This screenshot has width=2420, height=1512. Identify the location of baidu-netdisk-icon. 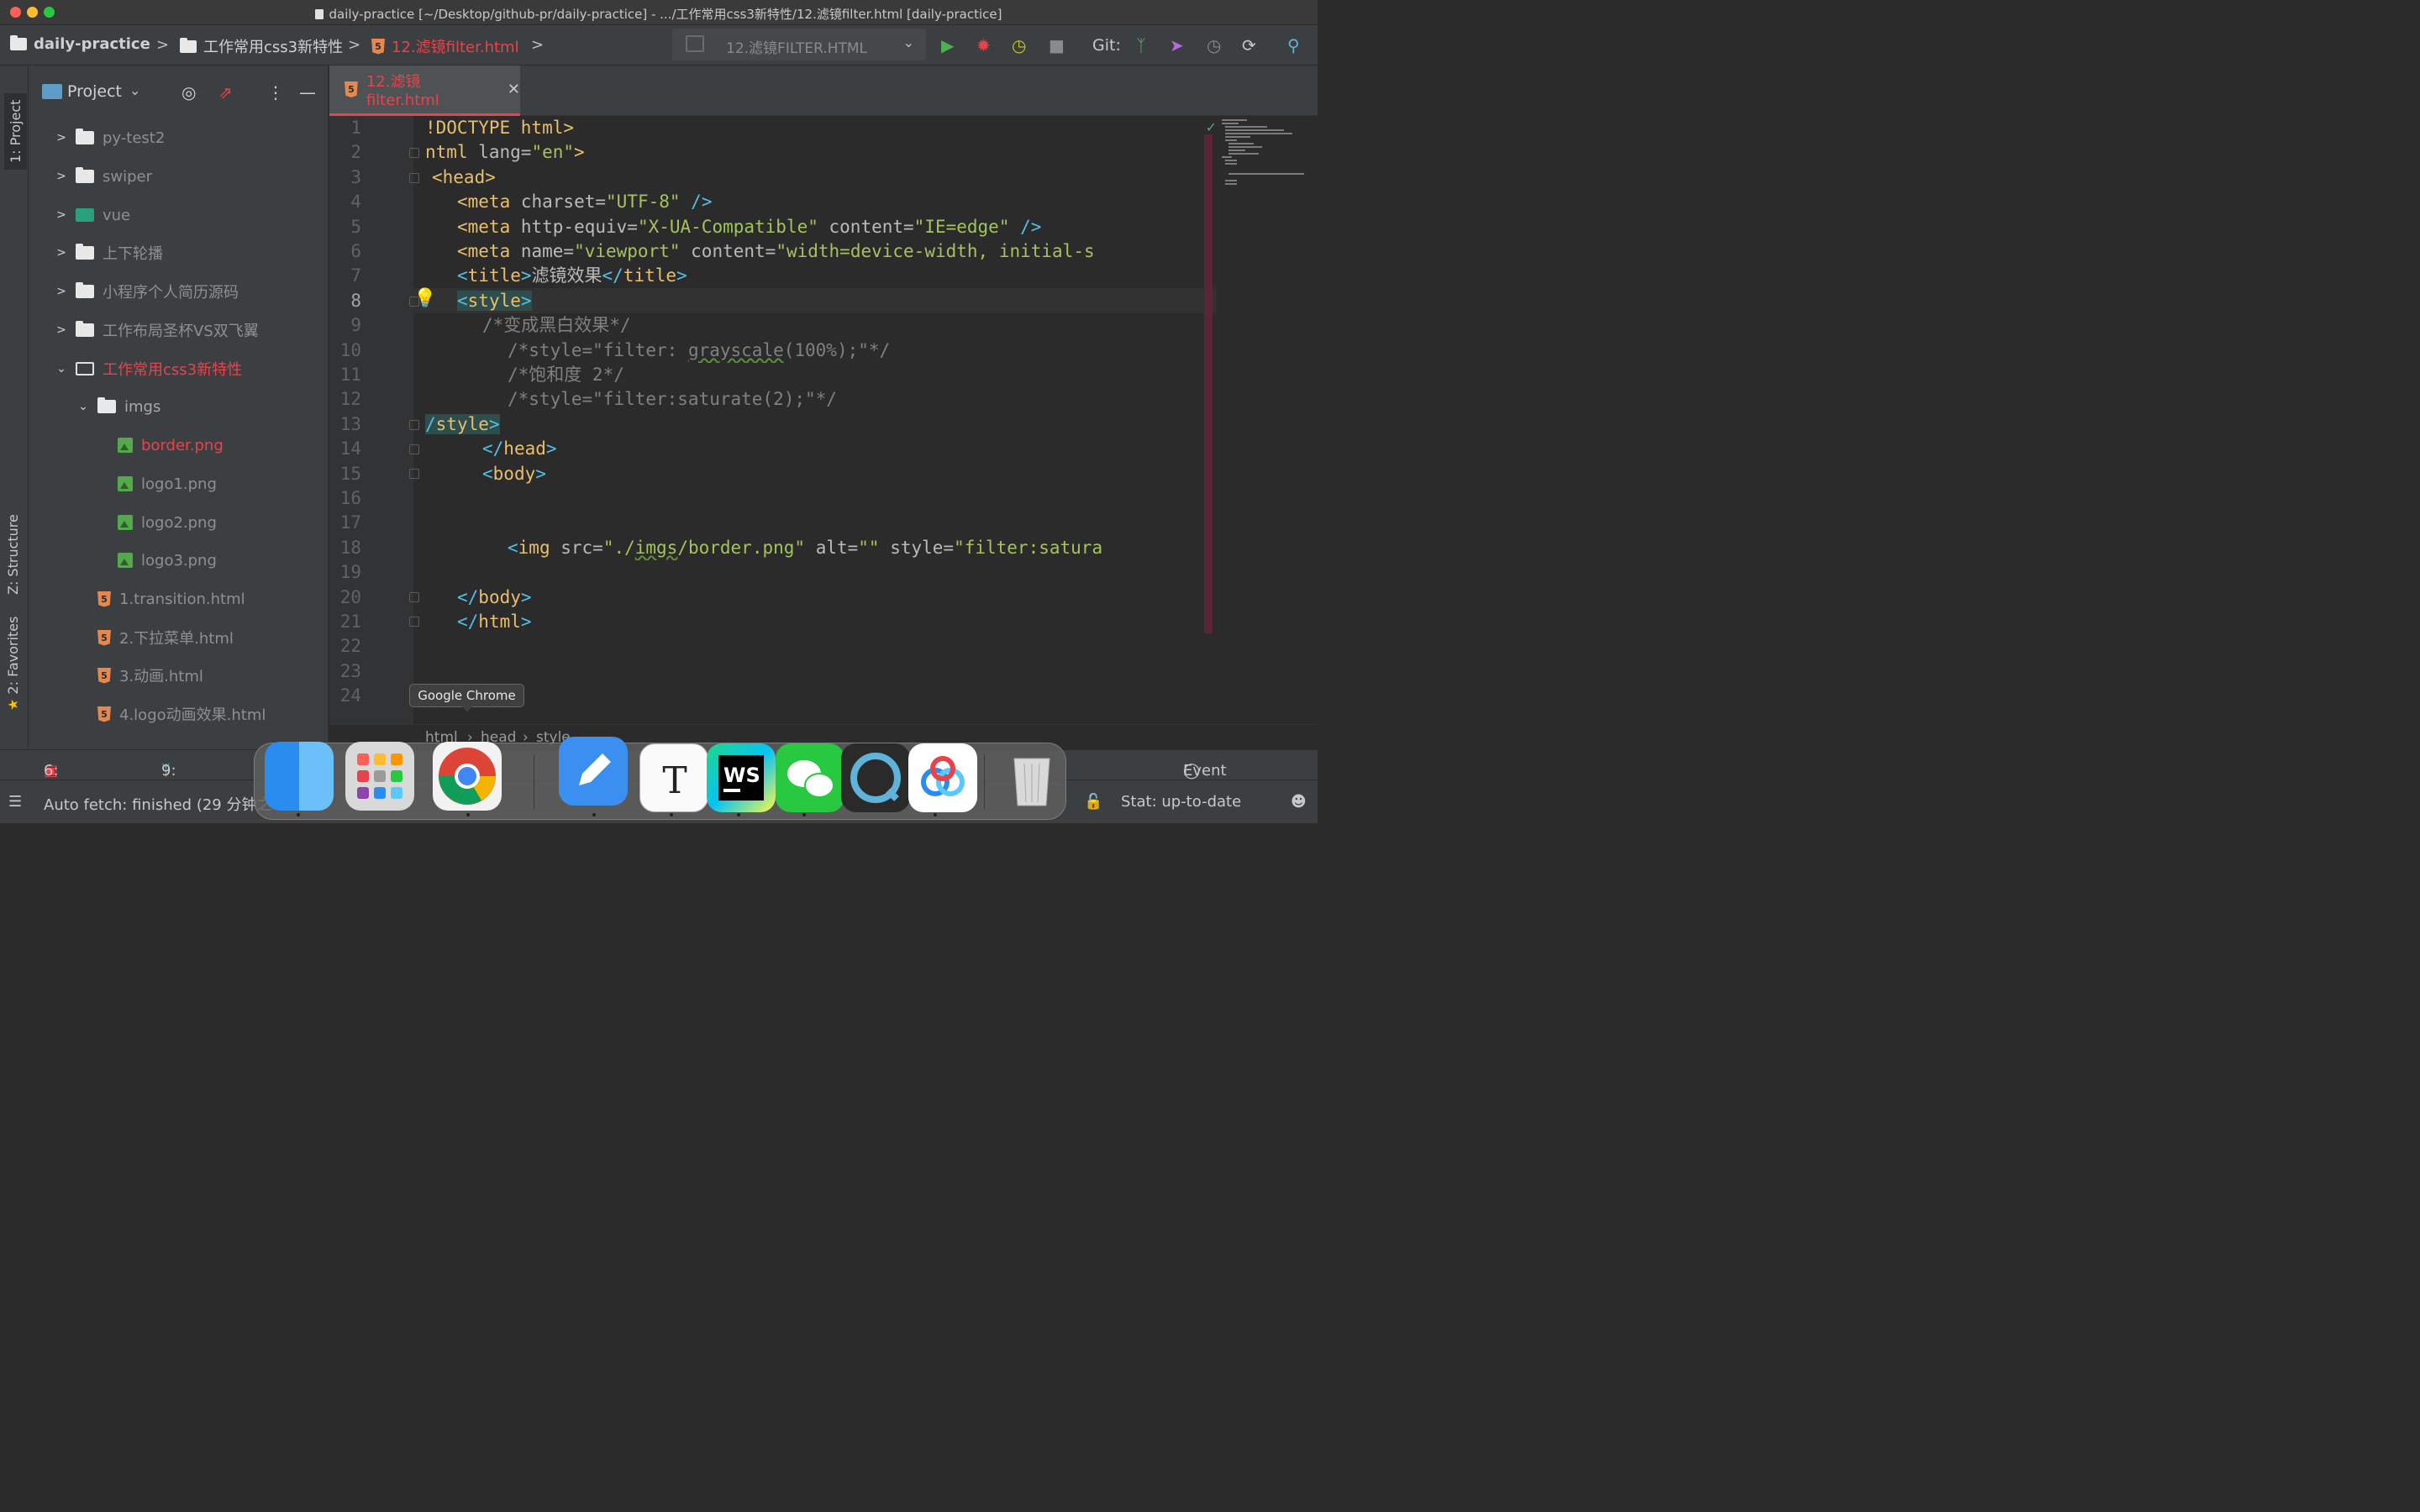
(942, 777).